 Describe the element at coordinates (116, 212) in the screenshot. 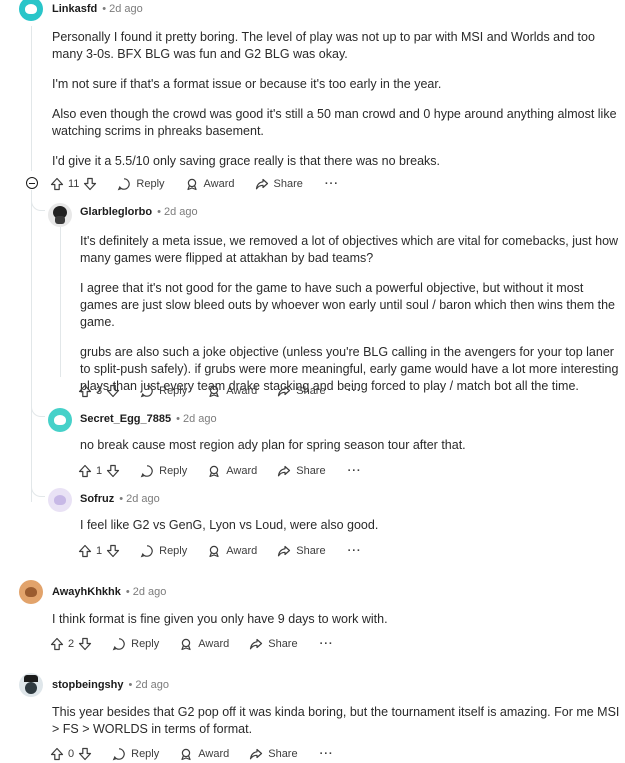

I see `username: Glarbleglorbo` at that location.